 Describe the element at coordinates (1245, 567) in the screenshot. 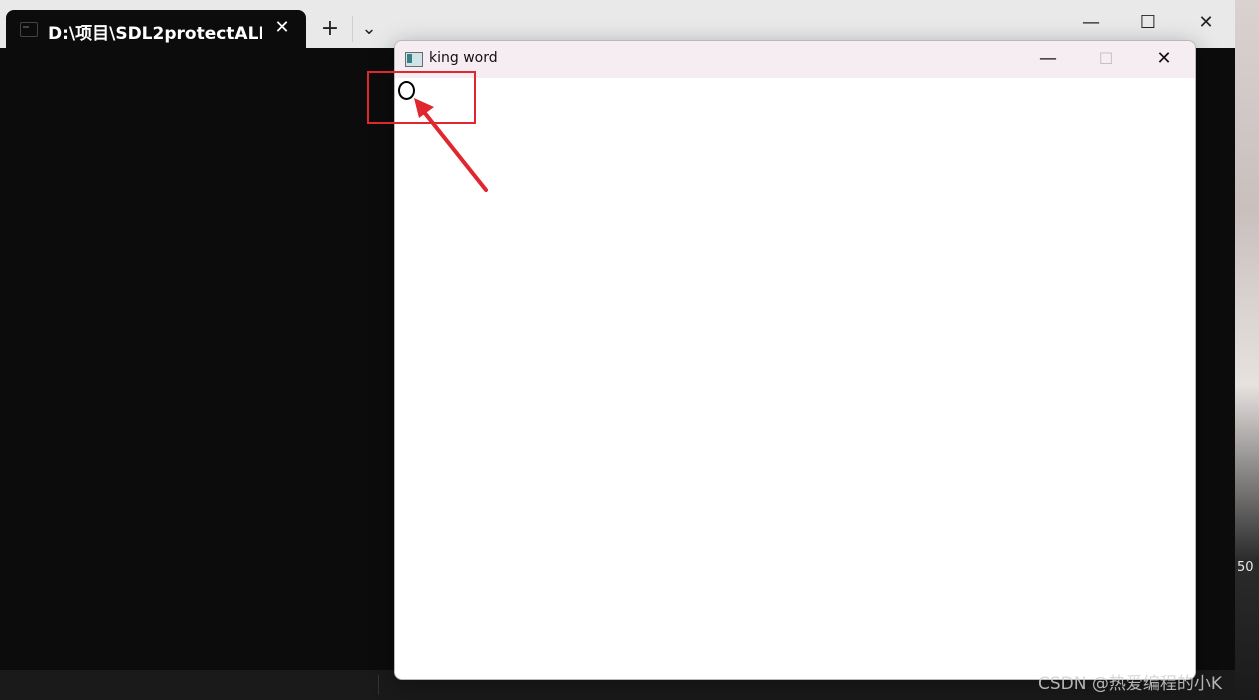

I see `wallpaper-partial-number: 50` at that location.